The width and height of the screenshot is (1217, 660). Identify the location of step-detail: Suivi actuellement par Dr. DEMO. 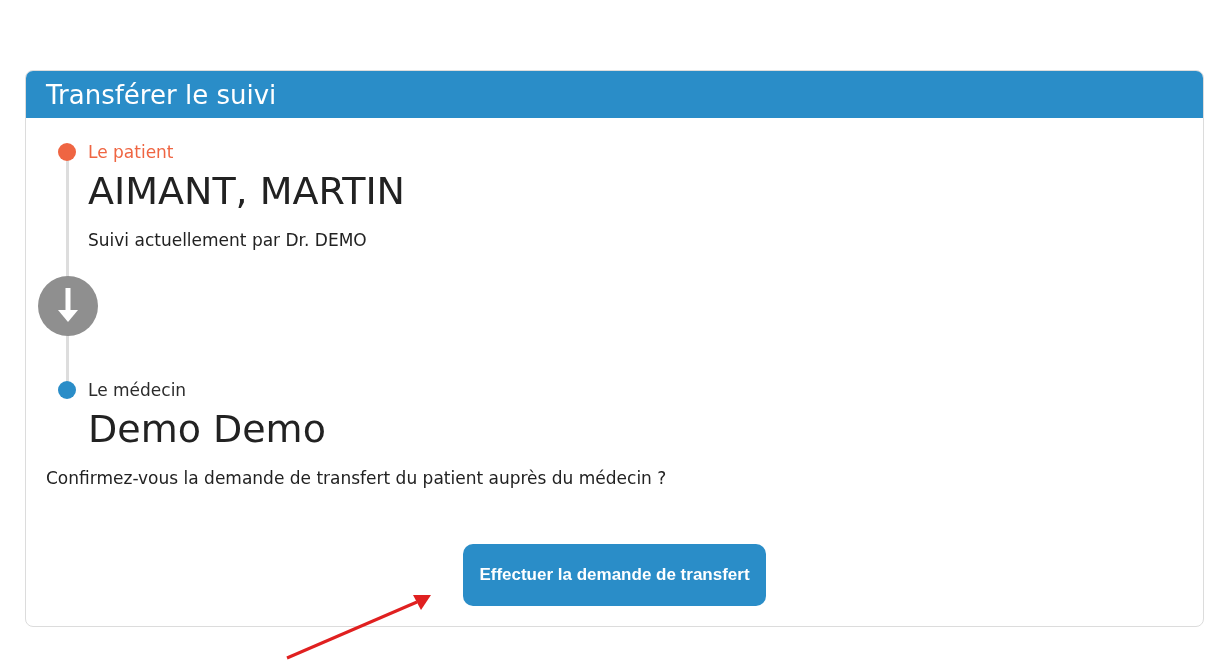
(227, 240).